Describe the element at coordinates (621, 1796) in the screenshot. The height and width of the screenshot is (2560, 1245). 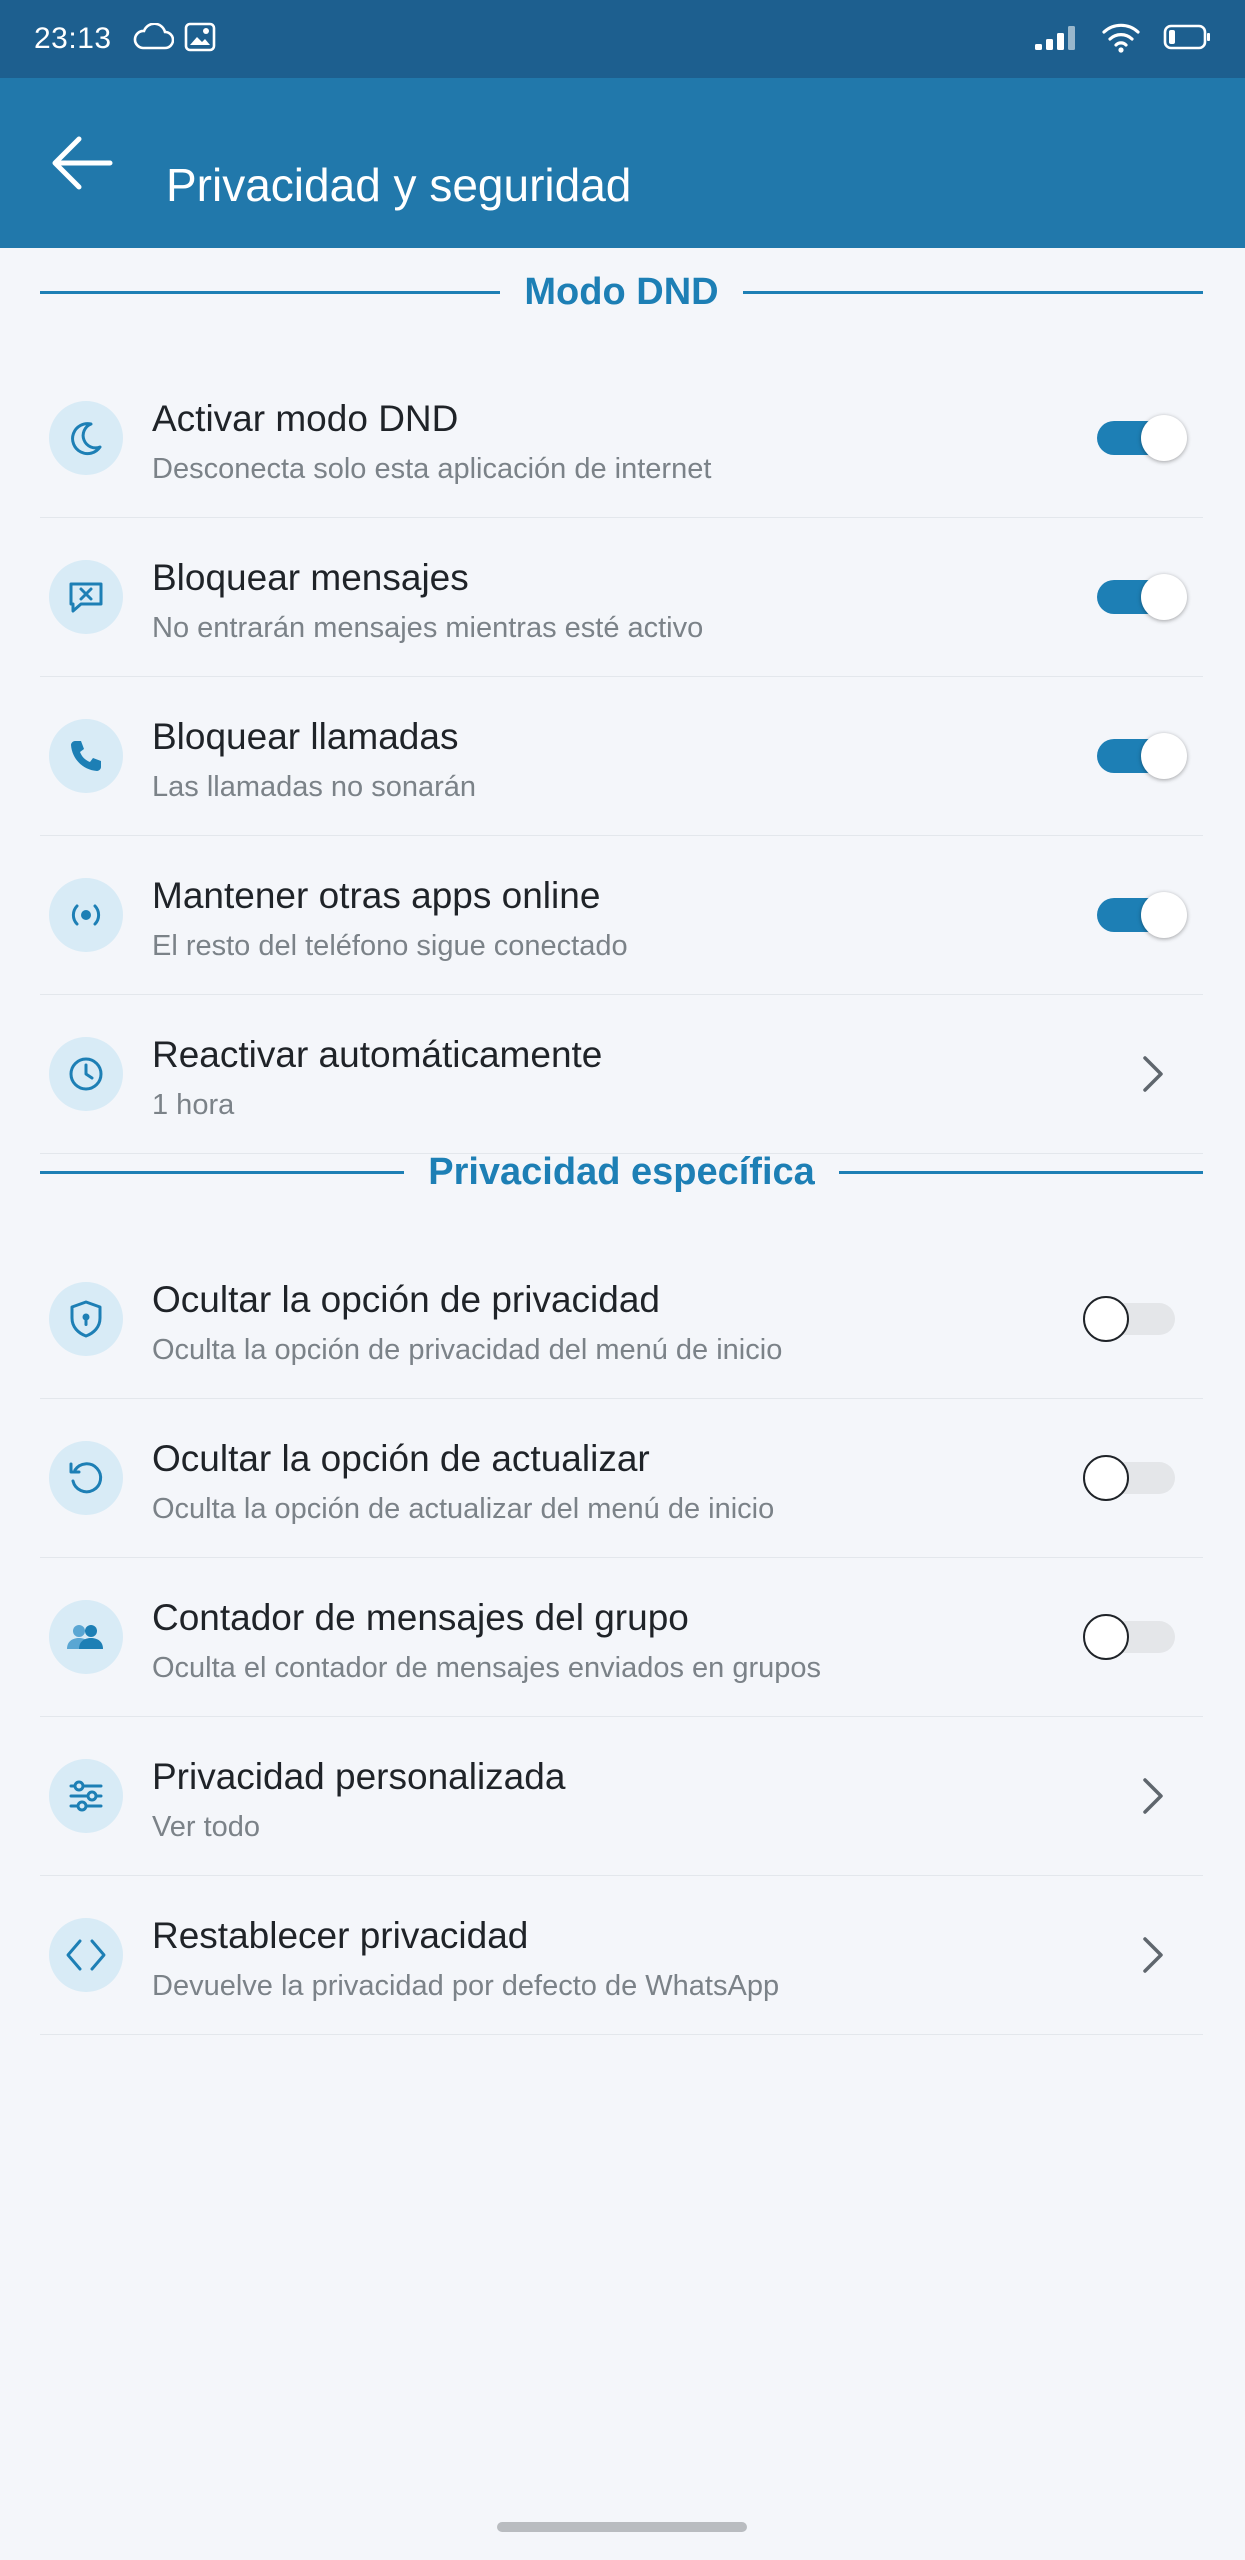
I see `row-privacidad-personalizada: Privacidad personalizada Ver todo` at that location.